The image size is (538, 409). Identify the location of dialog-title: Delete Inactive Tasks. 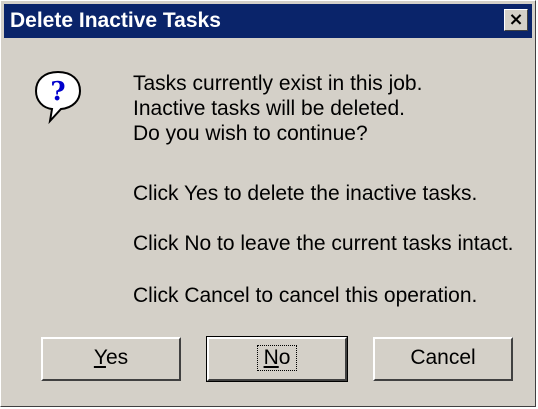
(115, 20).